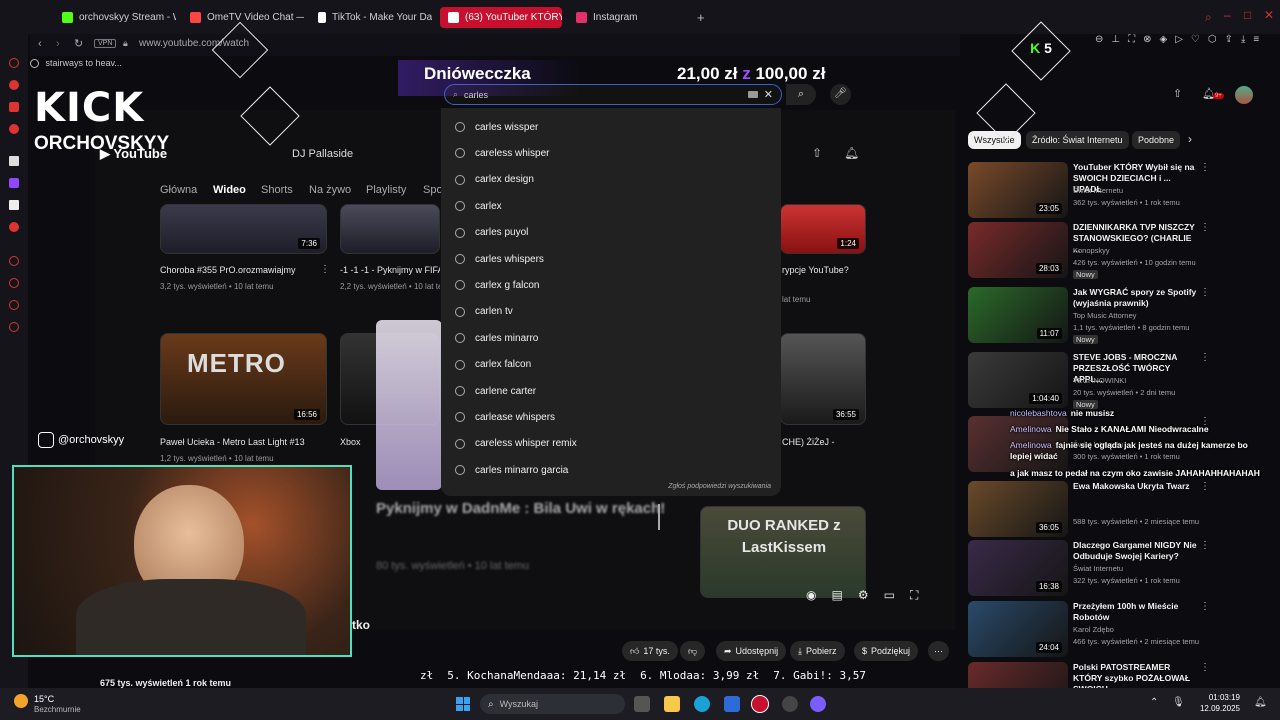 The width and height of the screenshot is (1280, 720). I want to click on tab-tiktok: TikTok - Make Your Day, so click(371, 17).